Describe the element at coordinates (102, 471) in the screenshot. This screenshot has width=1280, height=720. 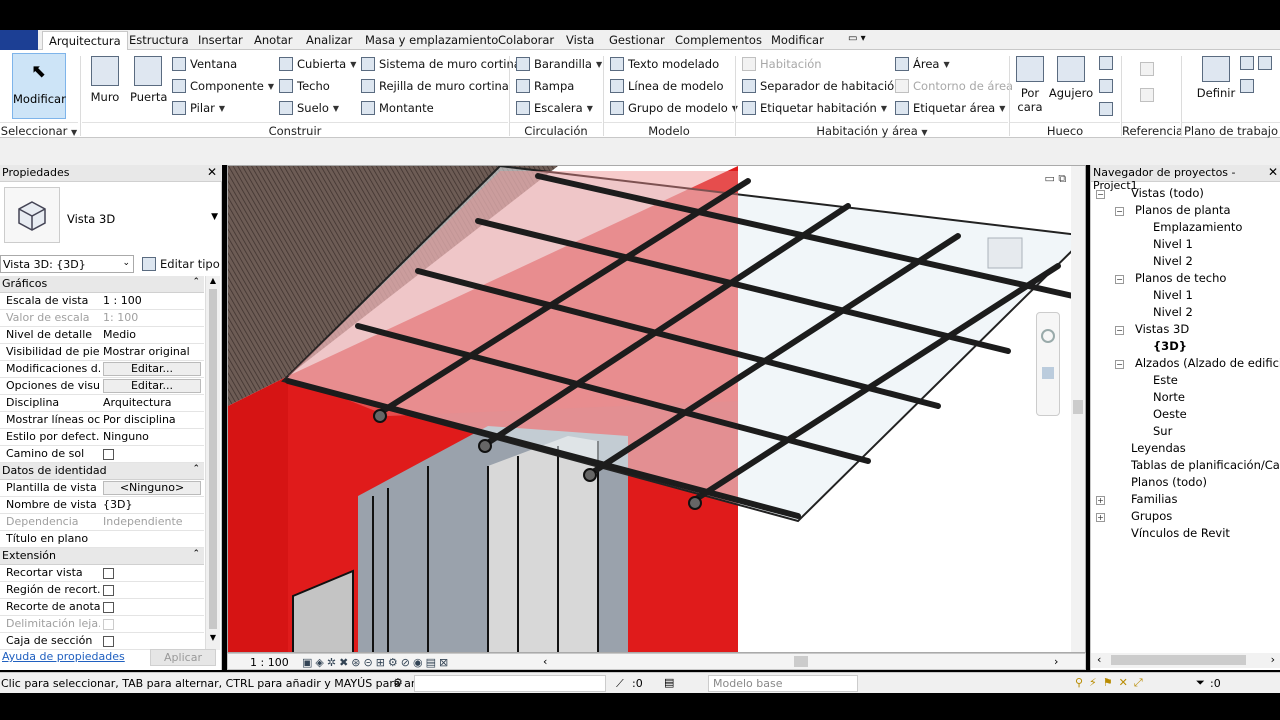
I see `section-identity: Datos de identidad ⌃` at that location.